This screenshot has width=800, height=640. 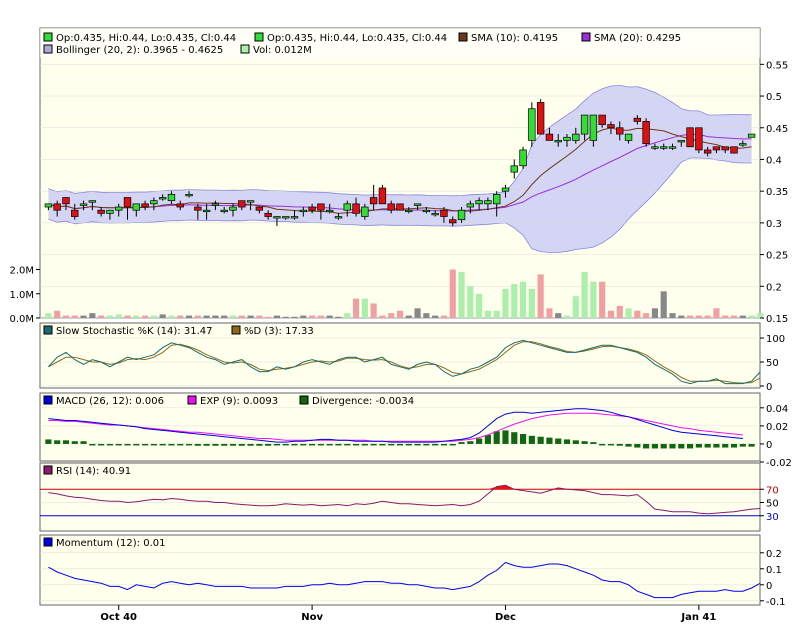 I want to click on price-tick-label: 0.2, so click(x=774, y=287).